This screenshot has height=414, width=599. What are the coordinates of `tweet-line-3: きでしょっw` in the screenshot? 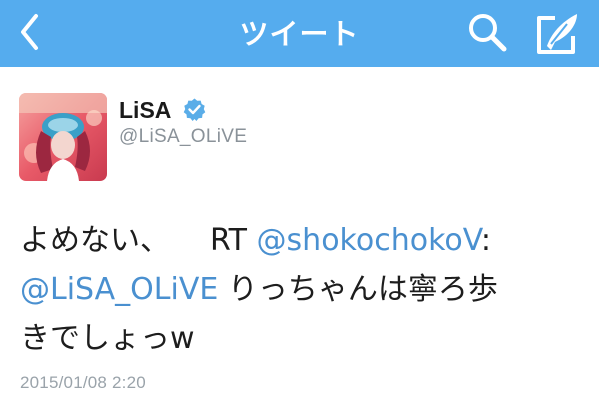 It's located at (307, 338).